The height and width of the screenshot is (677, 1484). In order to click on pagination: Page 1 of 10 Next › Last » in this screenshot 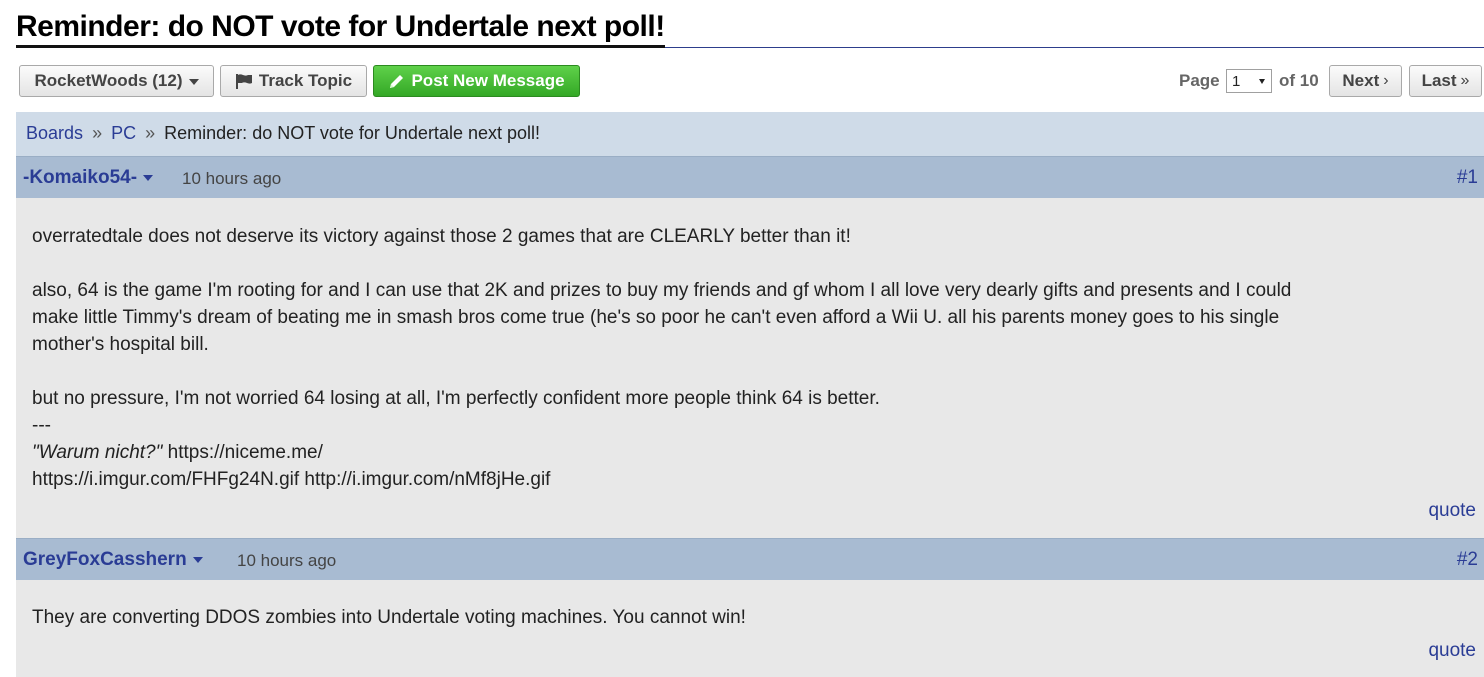, I will do `click(1331, 81)`.